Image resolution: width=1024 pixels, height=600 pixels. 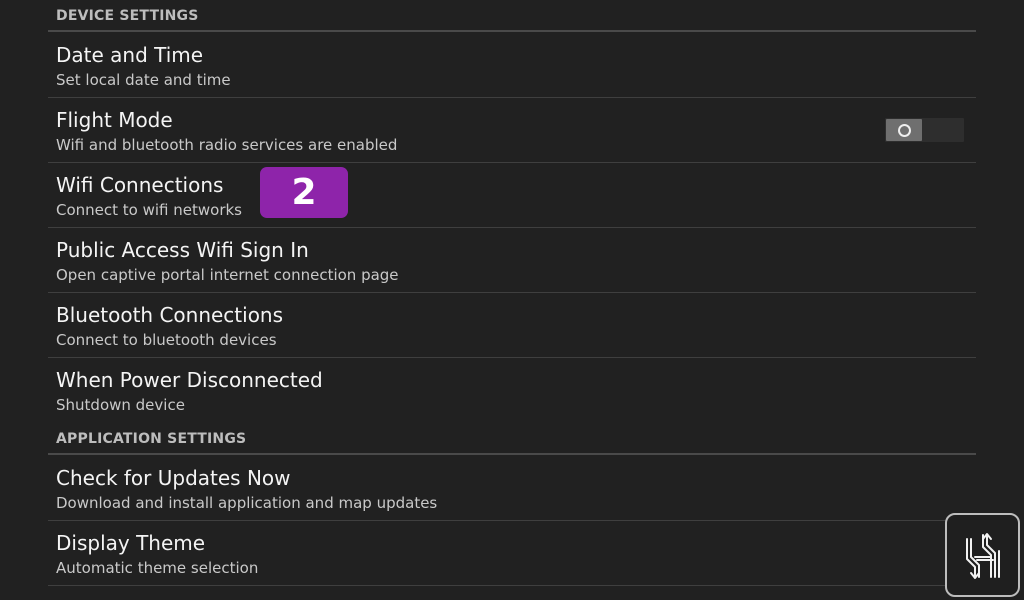 What do you see at coordinates (120, 405) in the screenshot?
I see `setting-subtitle: Shutdown device` at bounding box center [120, 405].